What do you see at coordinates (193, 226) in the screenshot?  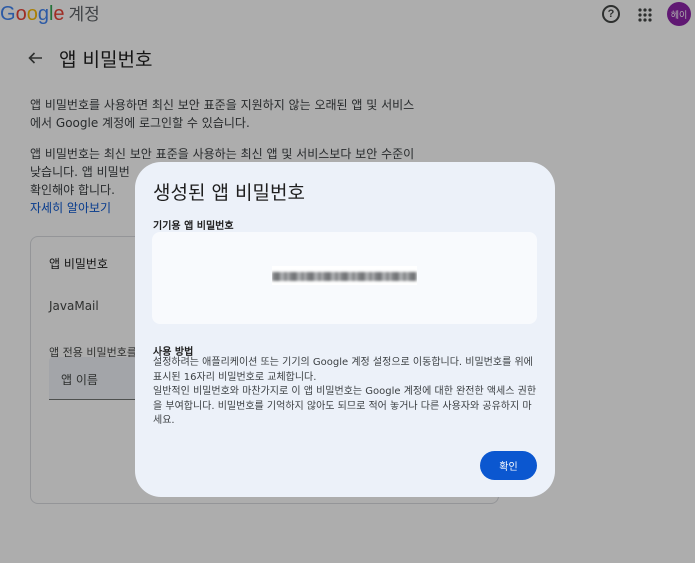 I see `dialog-subtitle: 기기용 앱 비밀번호` at bounding box center [193, 226].